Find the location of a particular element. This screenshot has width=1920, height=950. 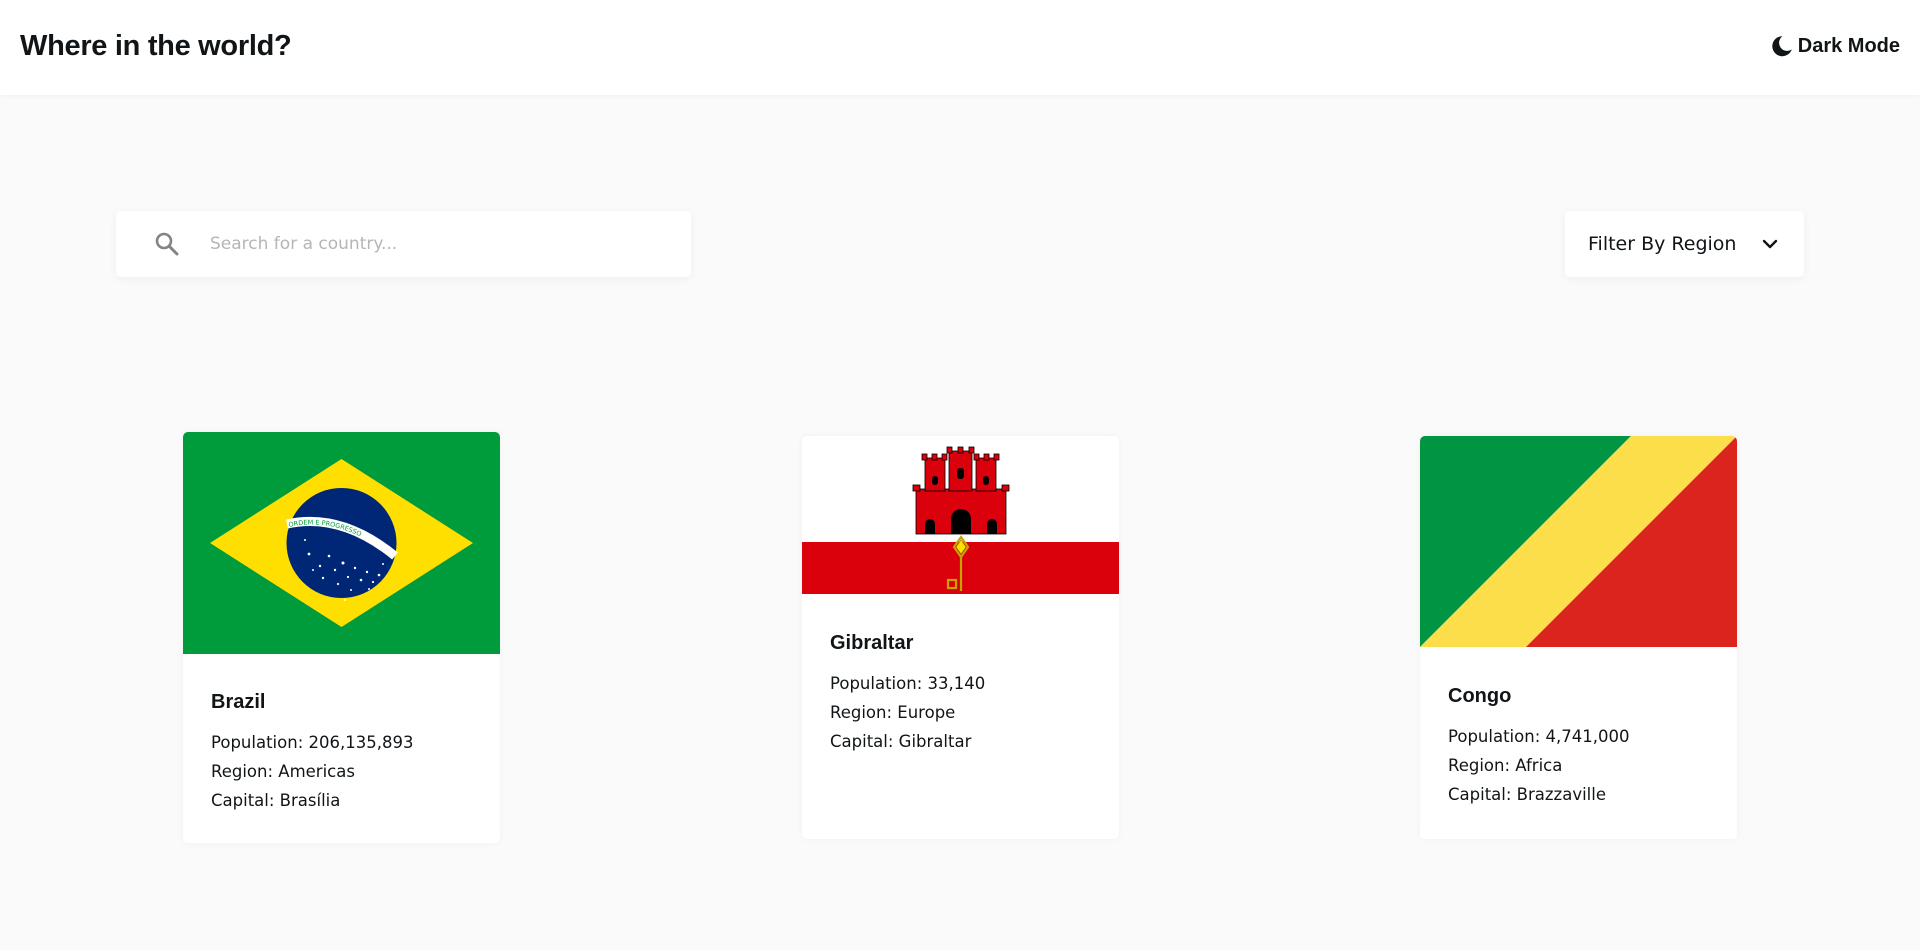

capital-line: Capital: Brazzaville is located at coordinates (1578, 794).